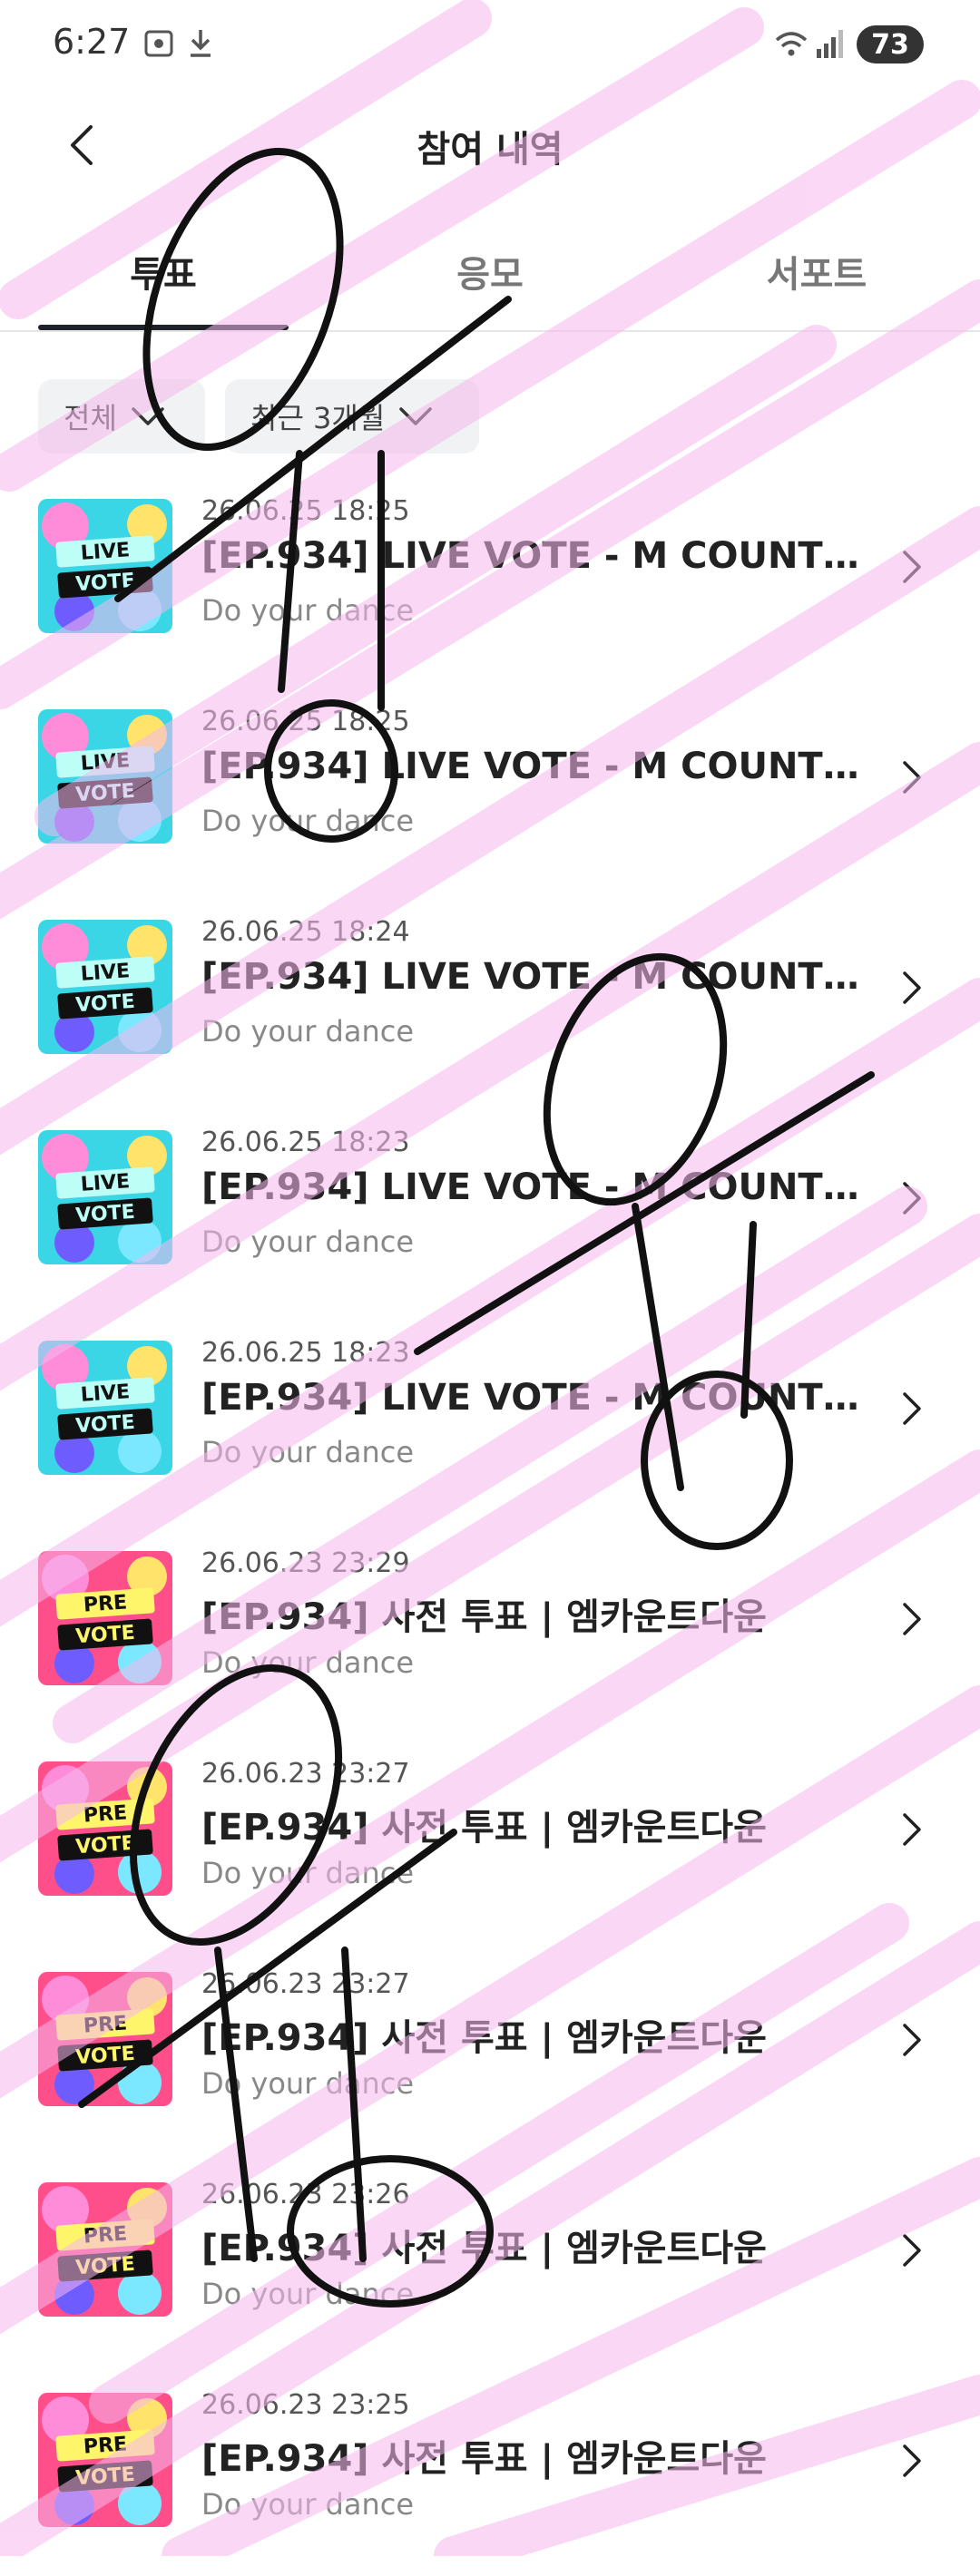  What do you see at coordinates (92, 42) in the screenshot?
I see `status-time: 6:27` at bounding box center [92, 42].